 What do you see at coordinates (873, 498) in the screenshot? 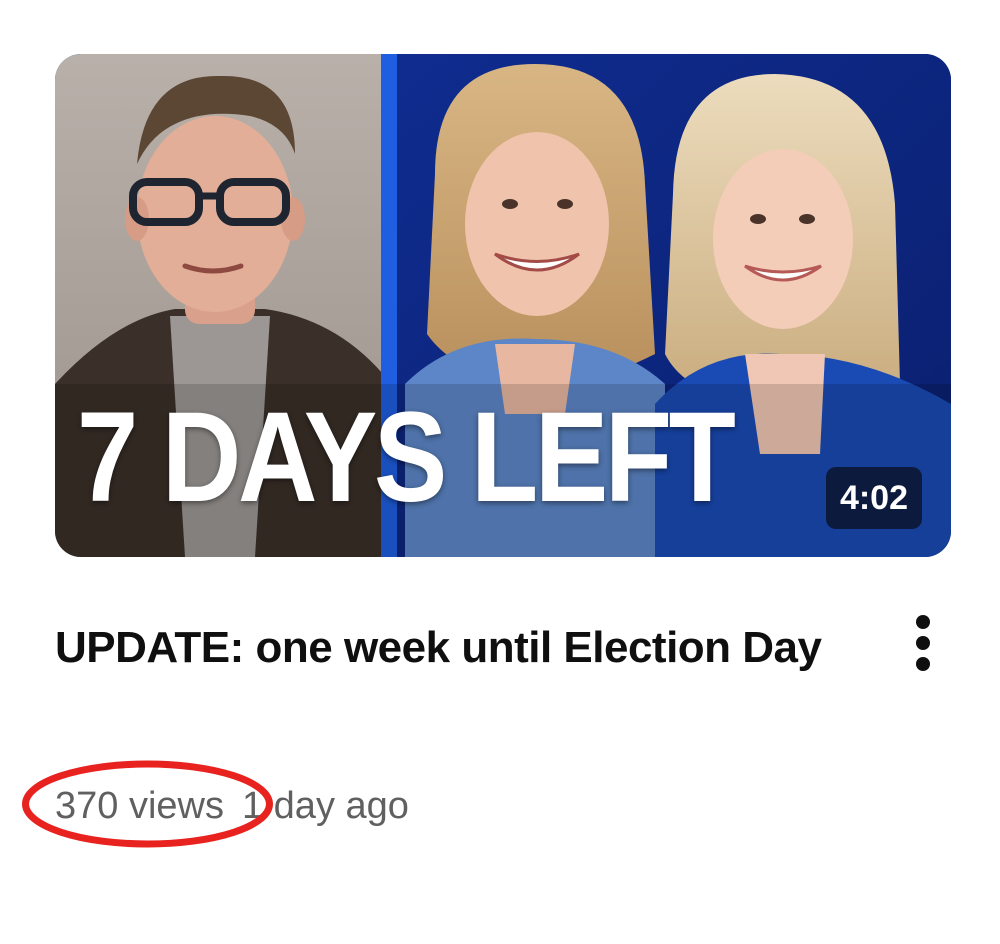
I see `duration-badge: 4:02` at bounding box center [873, 498].